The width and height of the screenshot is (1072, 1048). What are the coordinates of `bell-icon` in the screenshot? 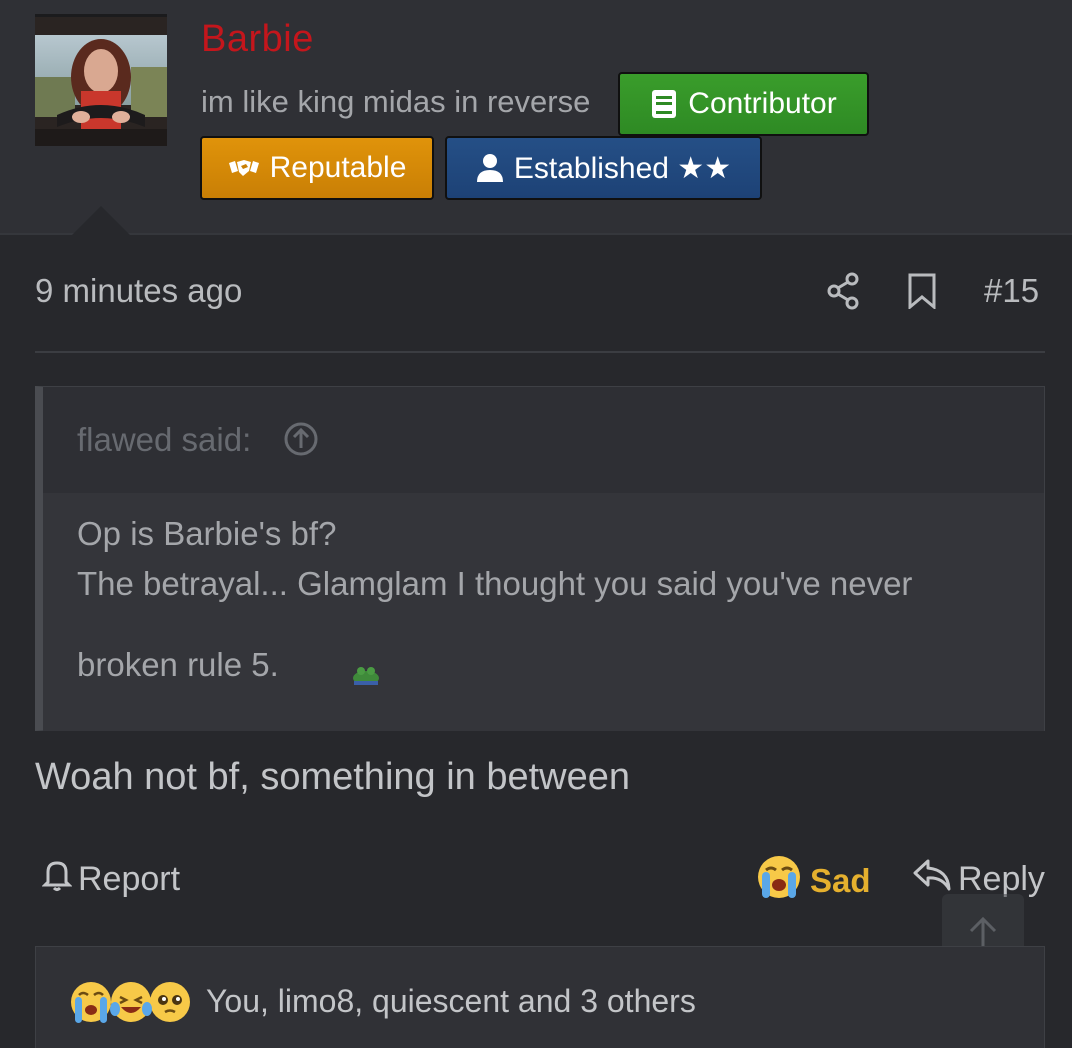 It's located at (57, 879).